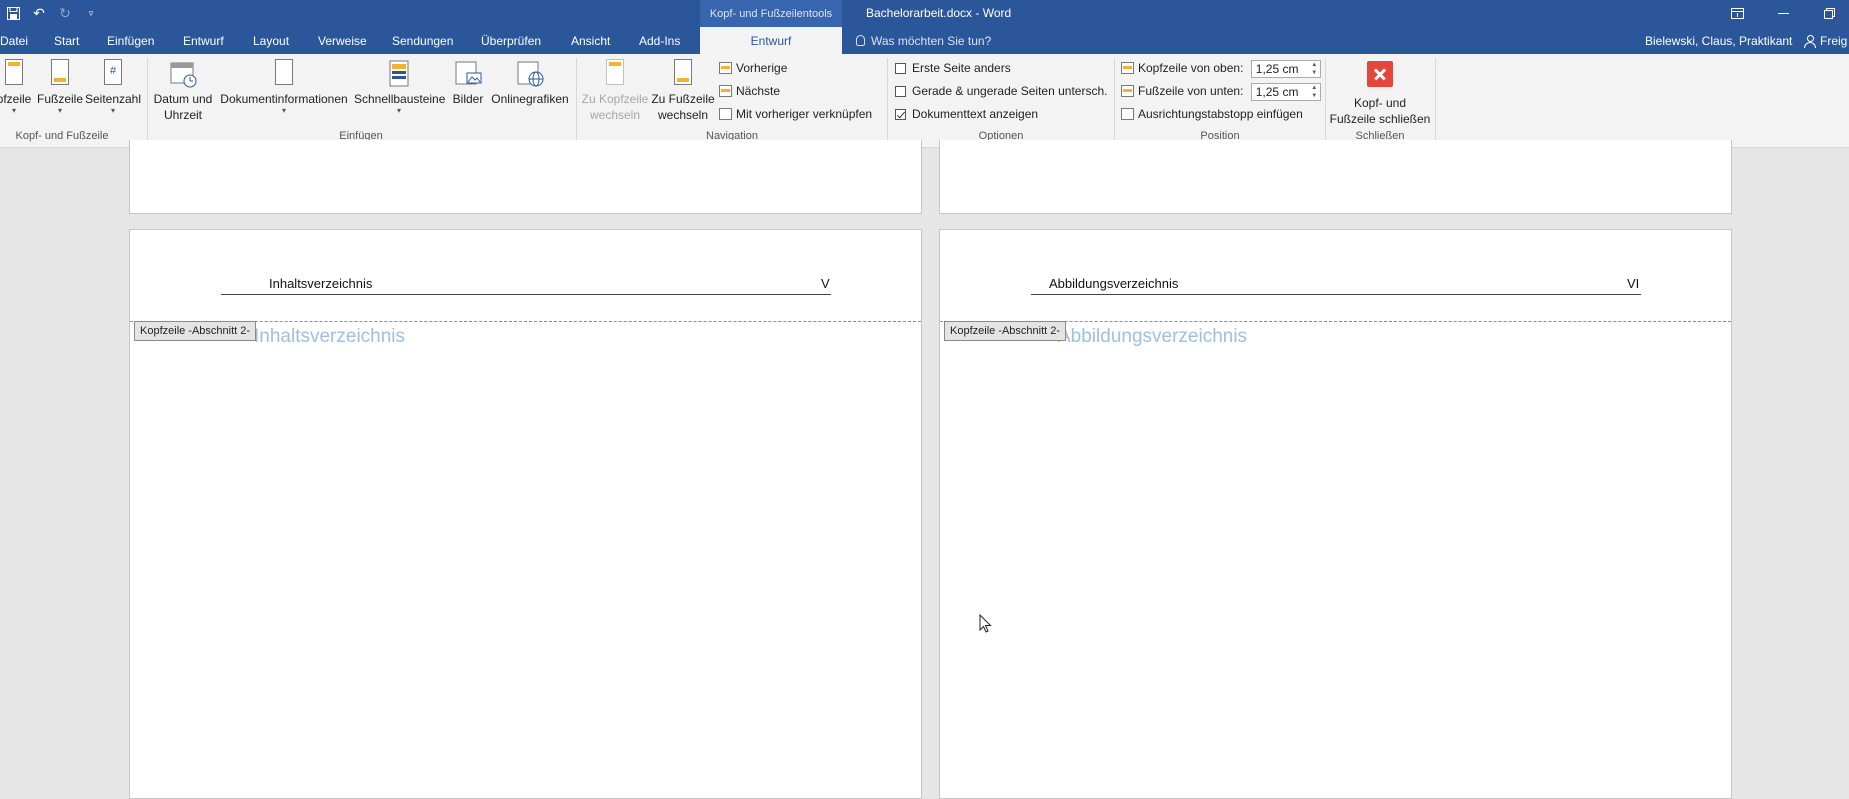  Describe the element at coordinates (985, 623) in the screenshot. I see `mouse-cursor-icon` at that location.